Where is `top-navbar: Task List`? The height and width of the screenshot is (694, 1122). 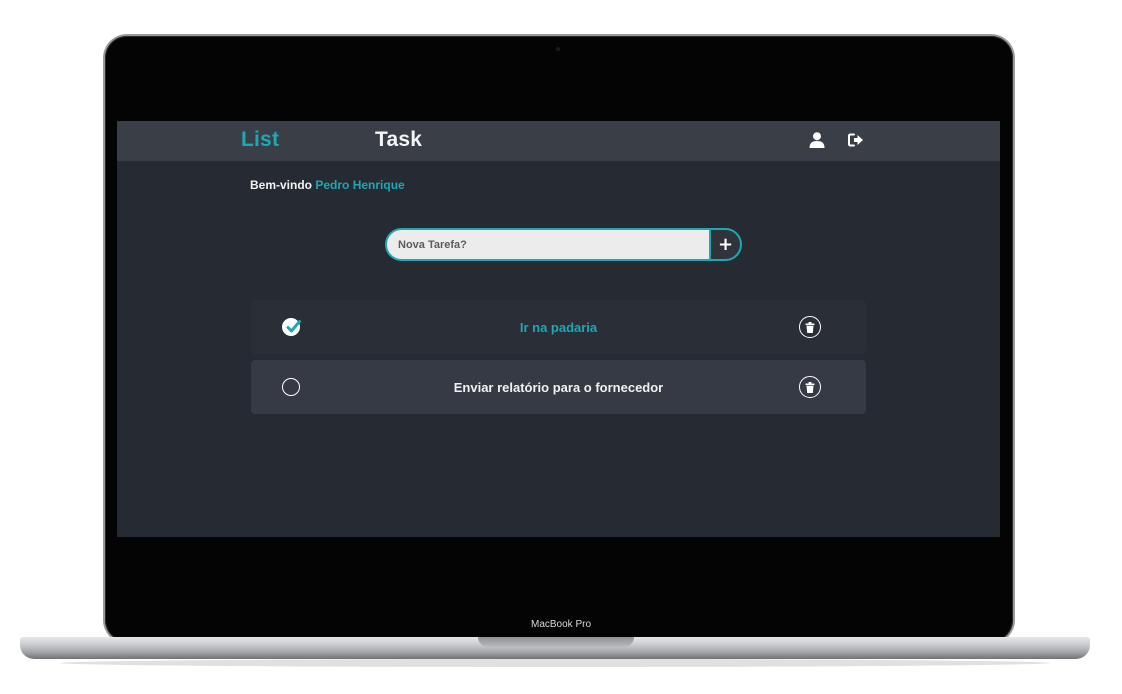 top-navbar: Task List is located at coordinates (558, 141).